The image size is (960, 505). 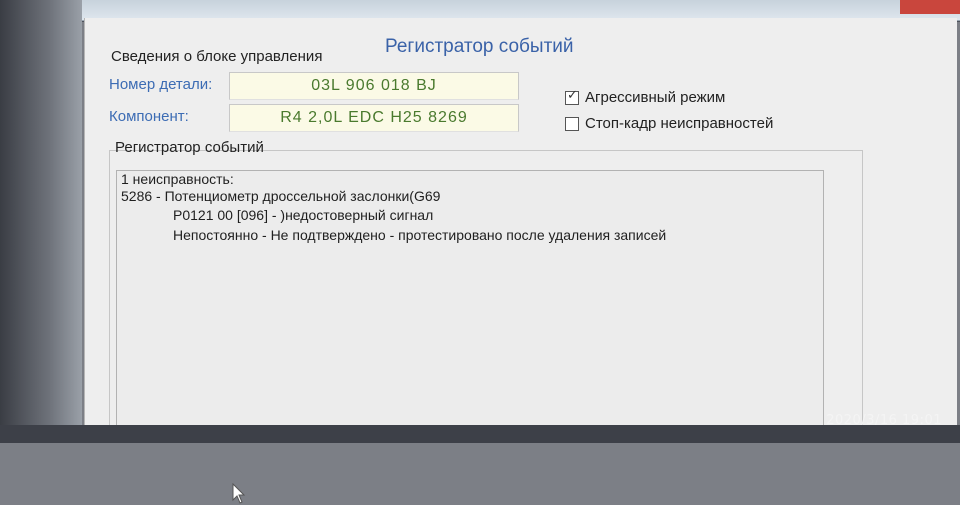 I want to click on events-group-label: Регистратор событий, so click(x=189, y=147).